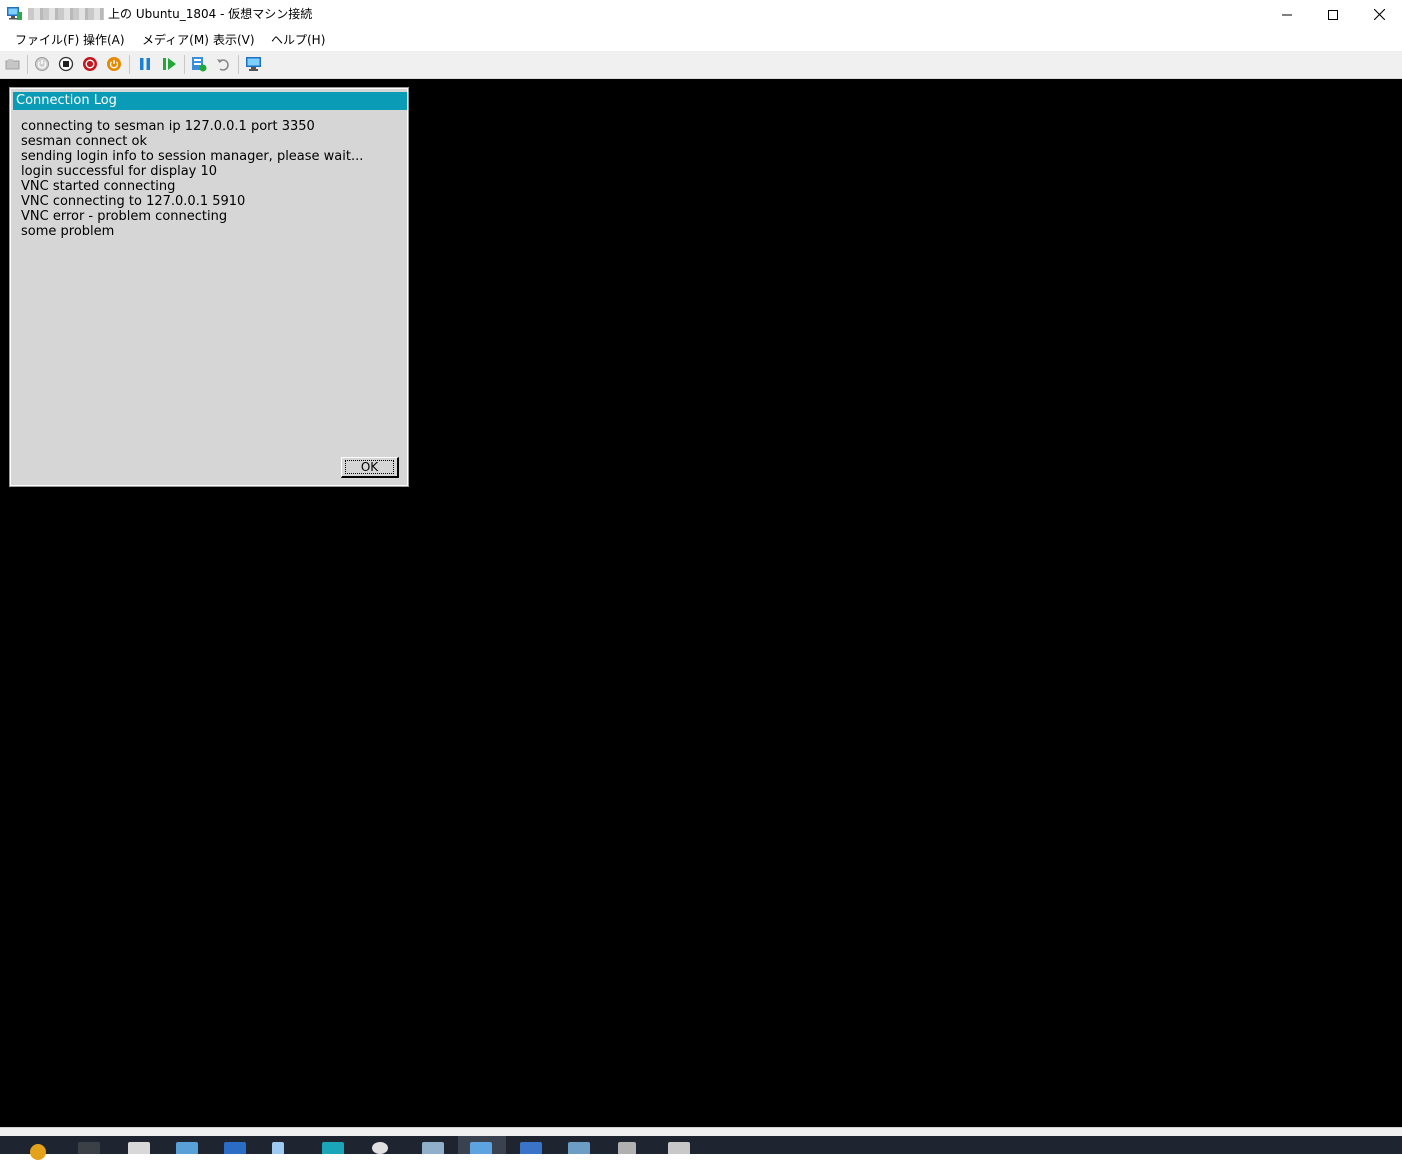 The width and height of the screenshot is (1402, 1160). Describe the element at coordinates (13, 64) in the screenshot. I see `ctrl-alt-del-icon` at that location.